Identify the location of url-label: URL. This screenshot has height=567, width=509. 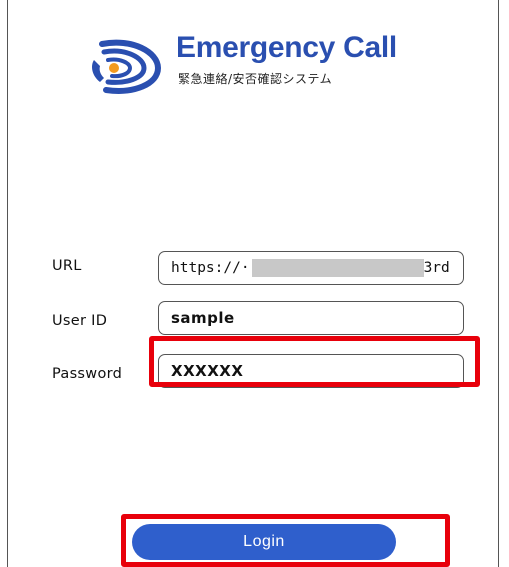
(67, 266).